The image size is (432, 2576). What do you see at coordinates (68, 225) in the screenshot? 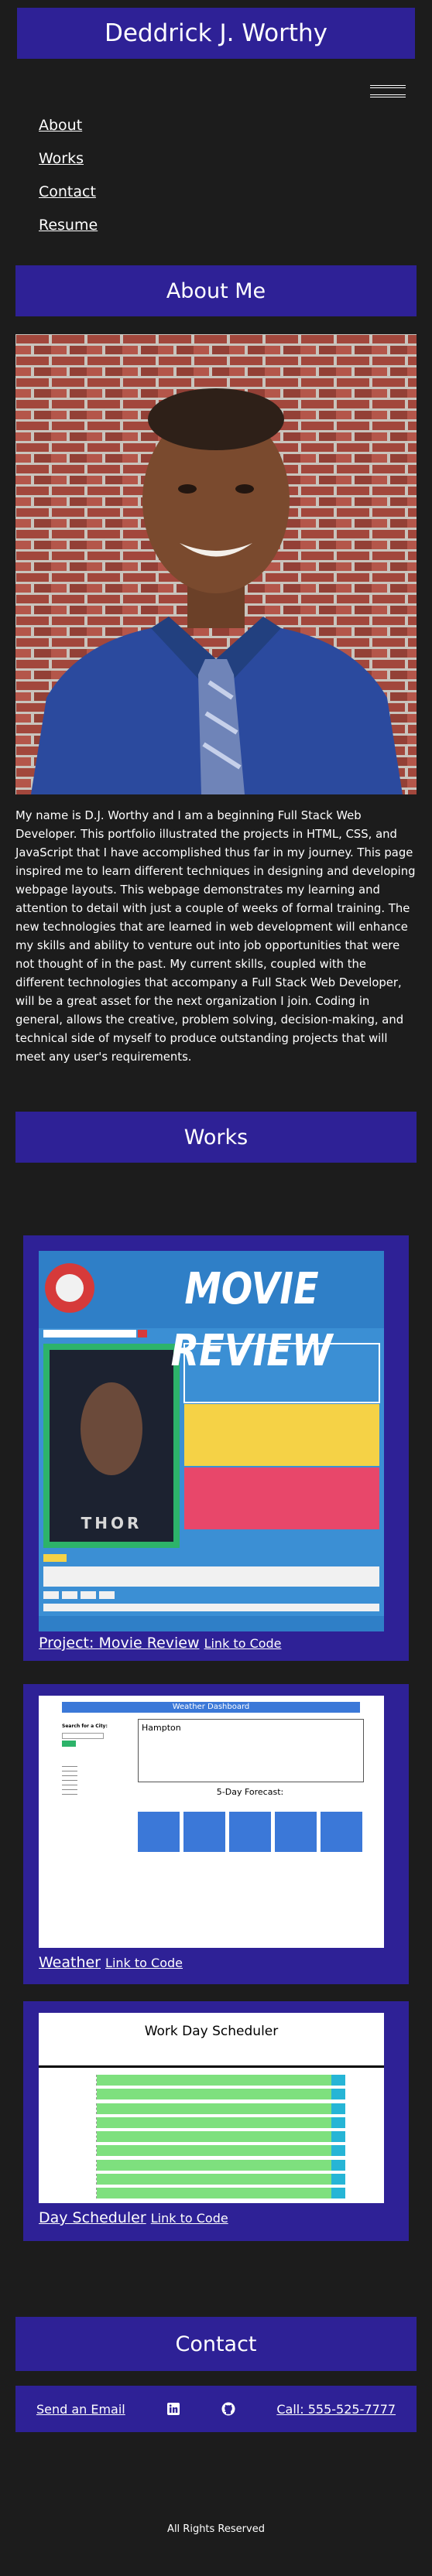
I see `nav-link-resume: Resume` at bounding box center [68, 225].